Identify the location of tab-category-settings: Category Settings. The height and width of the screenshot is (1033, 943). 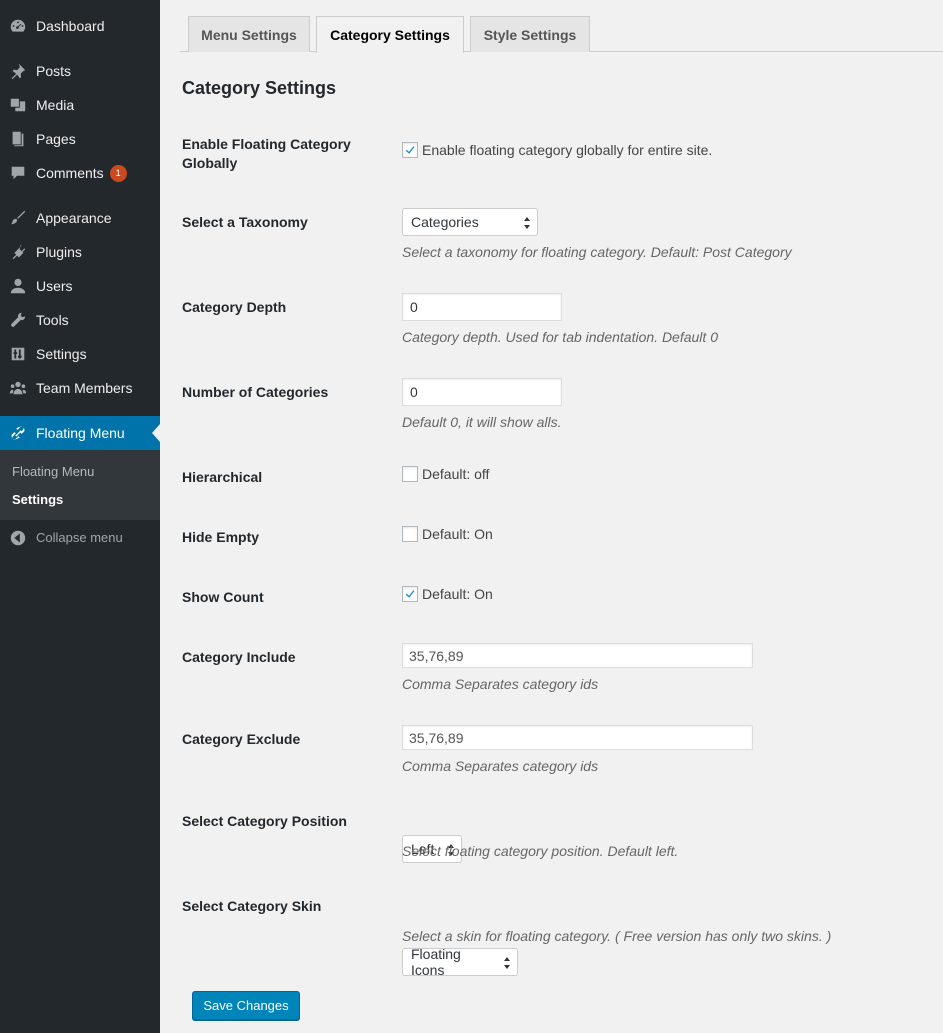
(390, 34).